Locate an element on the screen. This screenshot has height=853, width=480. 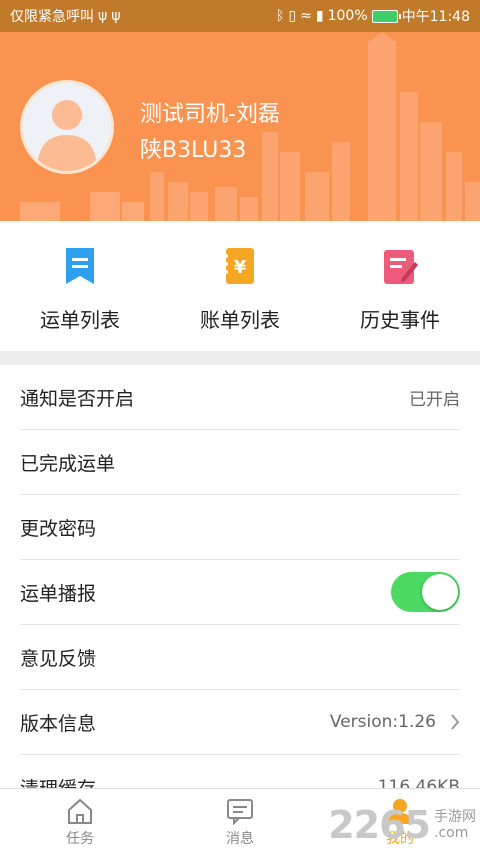
setting-label: 通知是否开启 is located at coordinates (77, 398).